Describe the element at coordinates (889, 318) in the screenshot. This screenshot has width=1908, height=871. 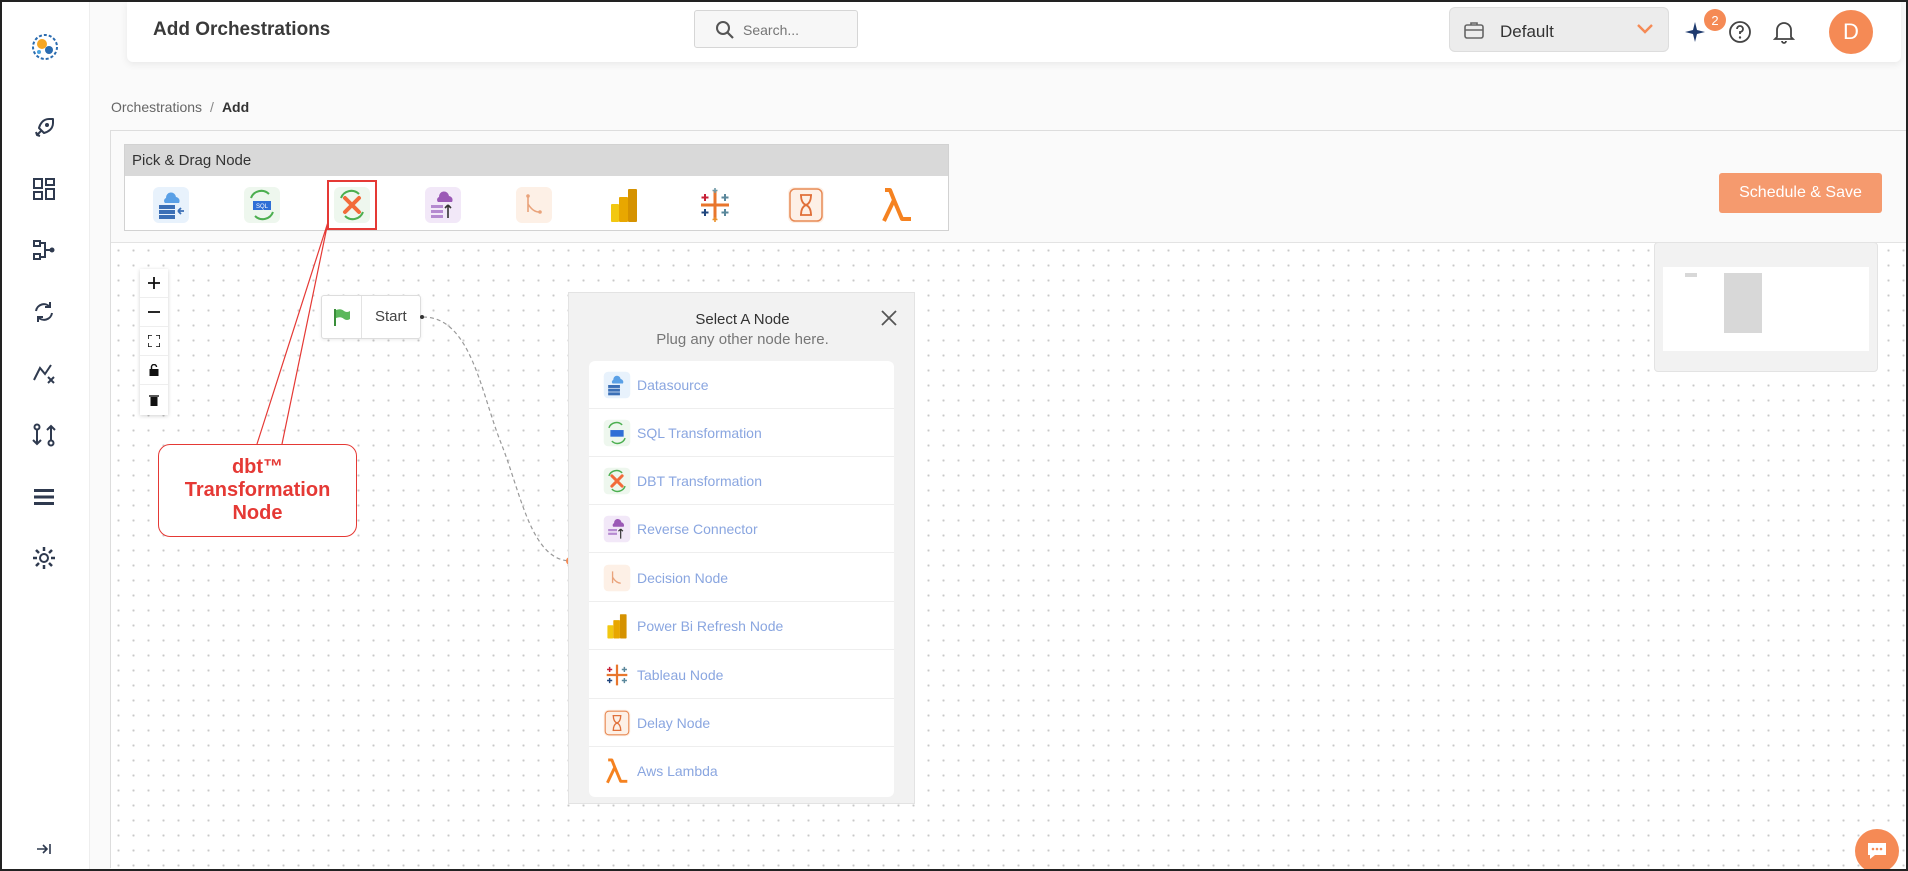
I see `close-icon` at that location.